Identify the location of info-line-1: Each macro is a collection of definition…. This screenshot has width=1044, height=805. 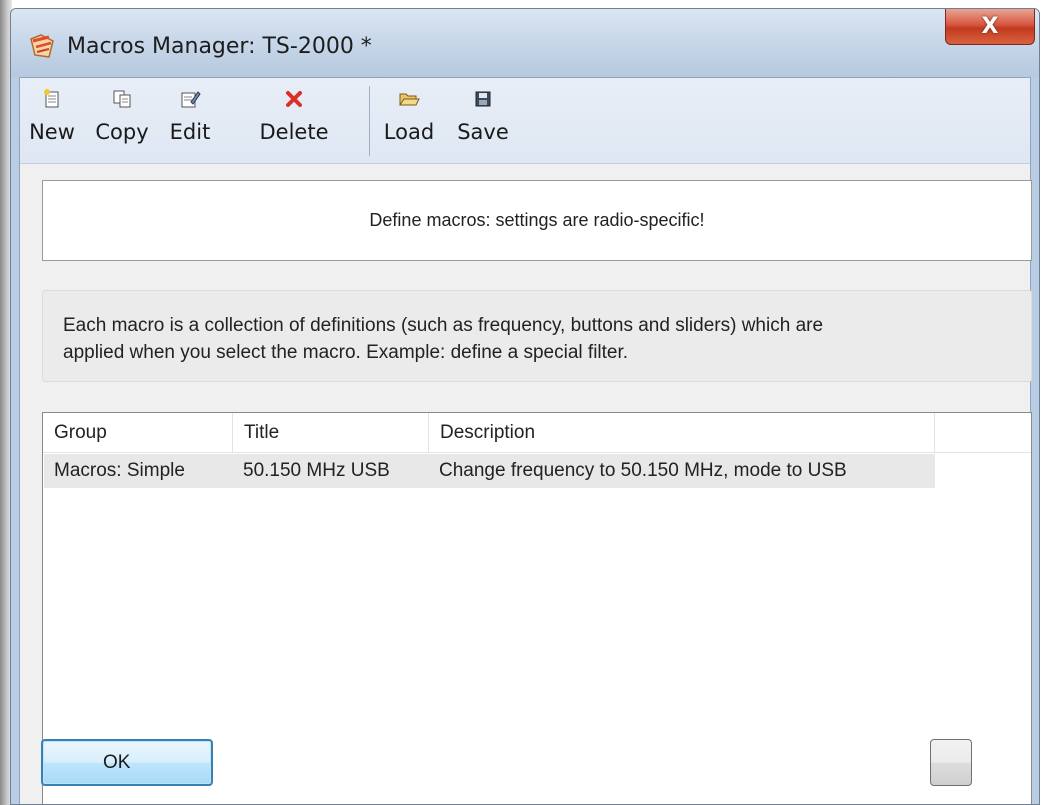
(443, 325).